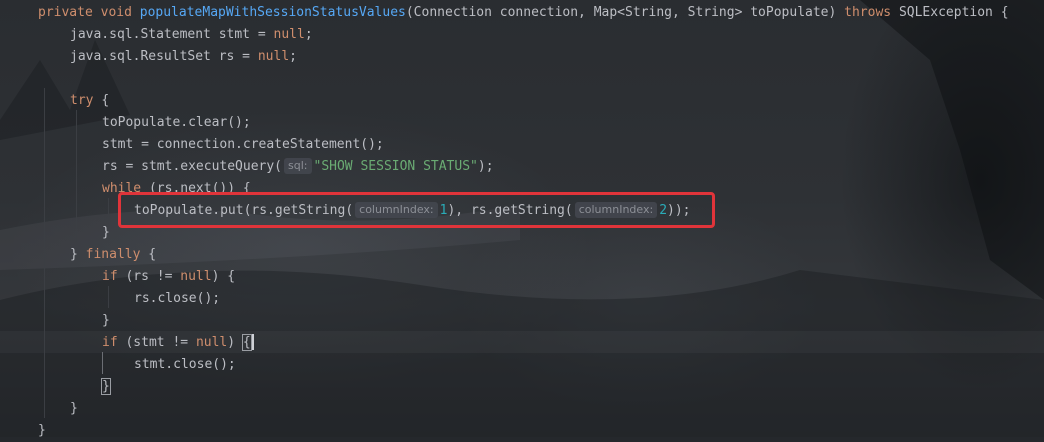 This screenshot has width=1044, height=442. I want to click on code-token: SQLException {, so click(953, 12).